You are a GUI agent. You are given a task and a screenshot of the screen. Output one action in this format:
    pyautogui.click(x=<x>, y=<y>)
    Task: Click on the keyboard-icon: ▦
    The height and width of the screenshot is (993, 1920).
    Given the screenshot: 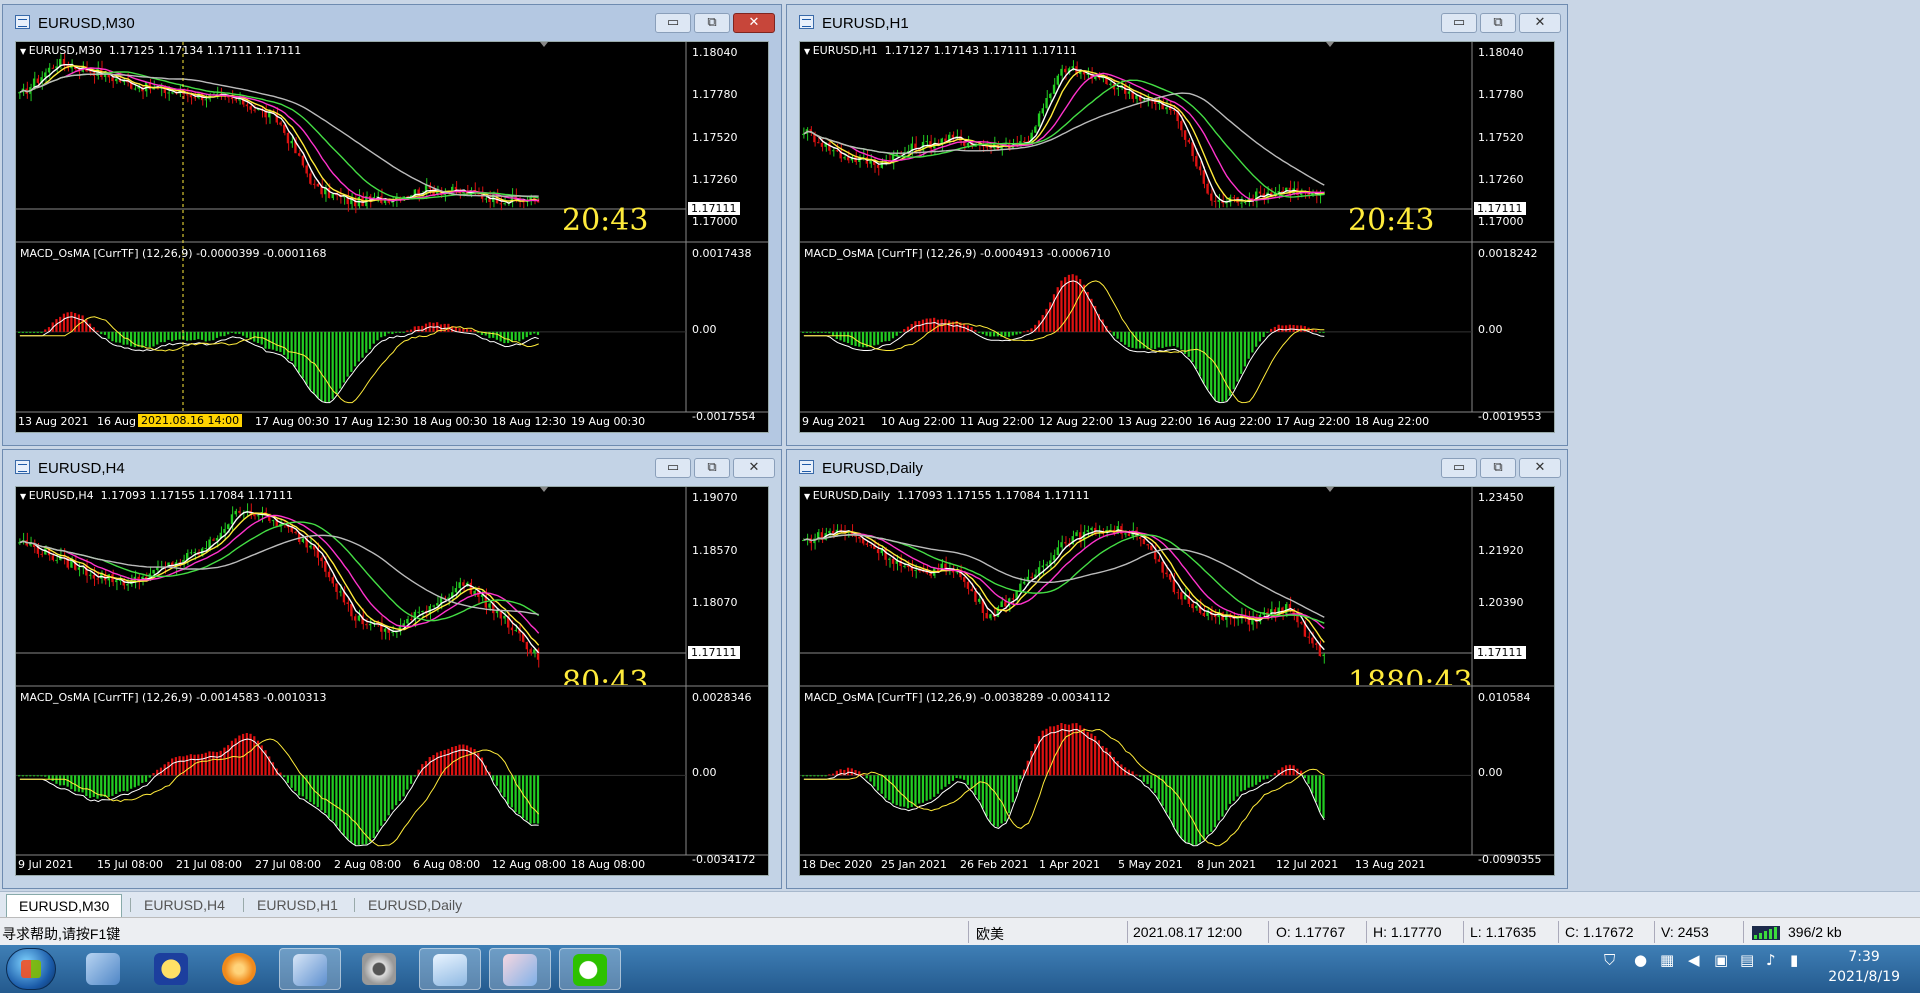 What is the action you would take?
    pyautogui.click(x=1667, y=960)
    